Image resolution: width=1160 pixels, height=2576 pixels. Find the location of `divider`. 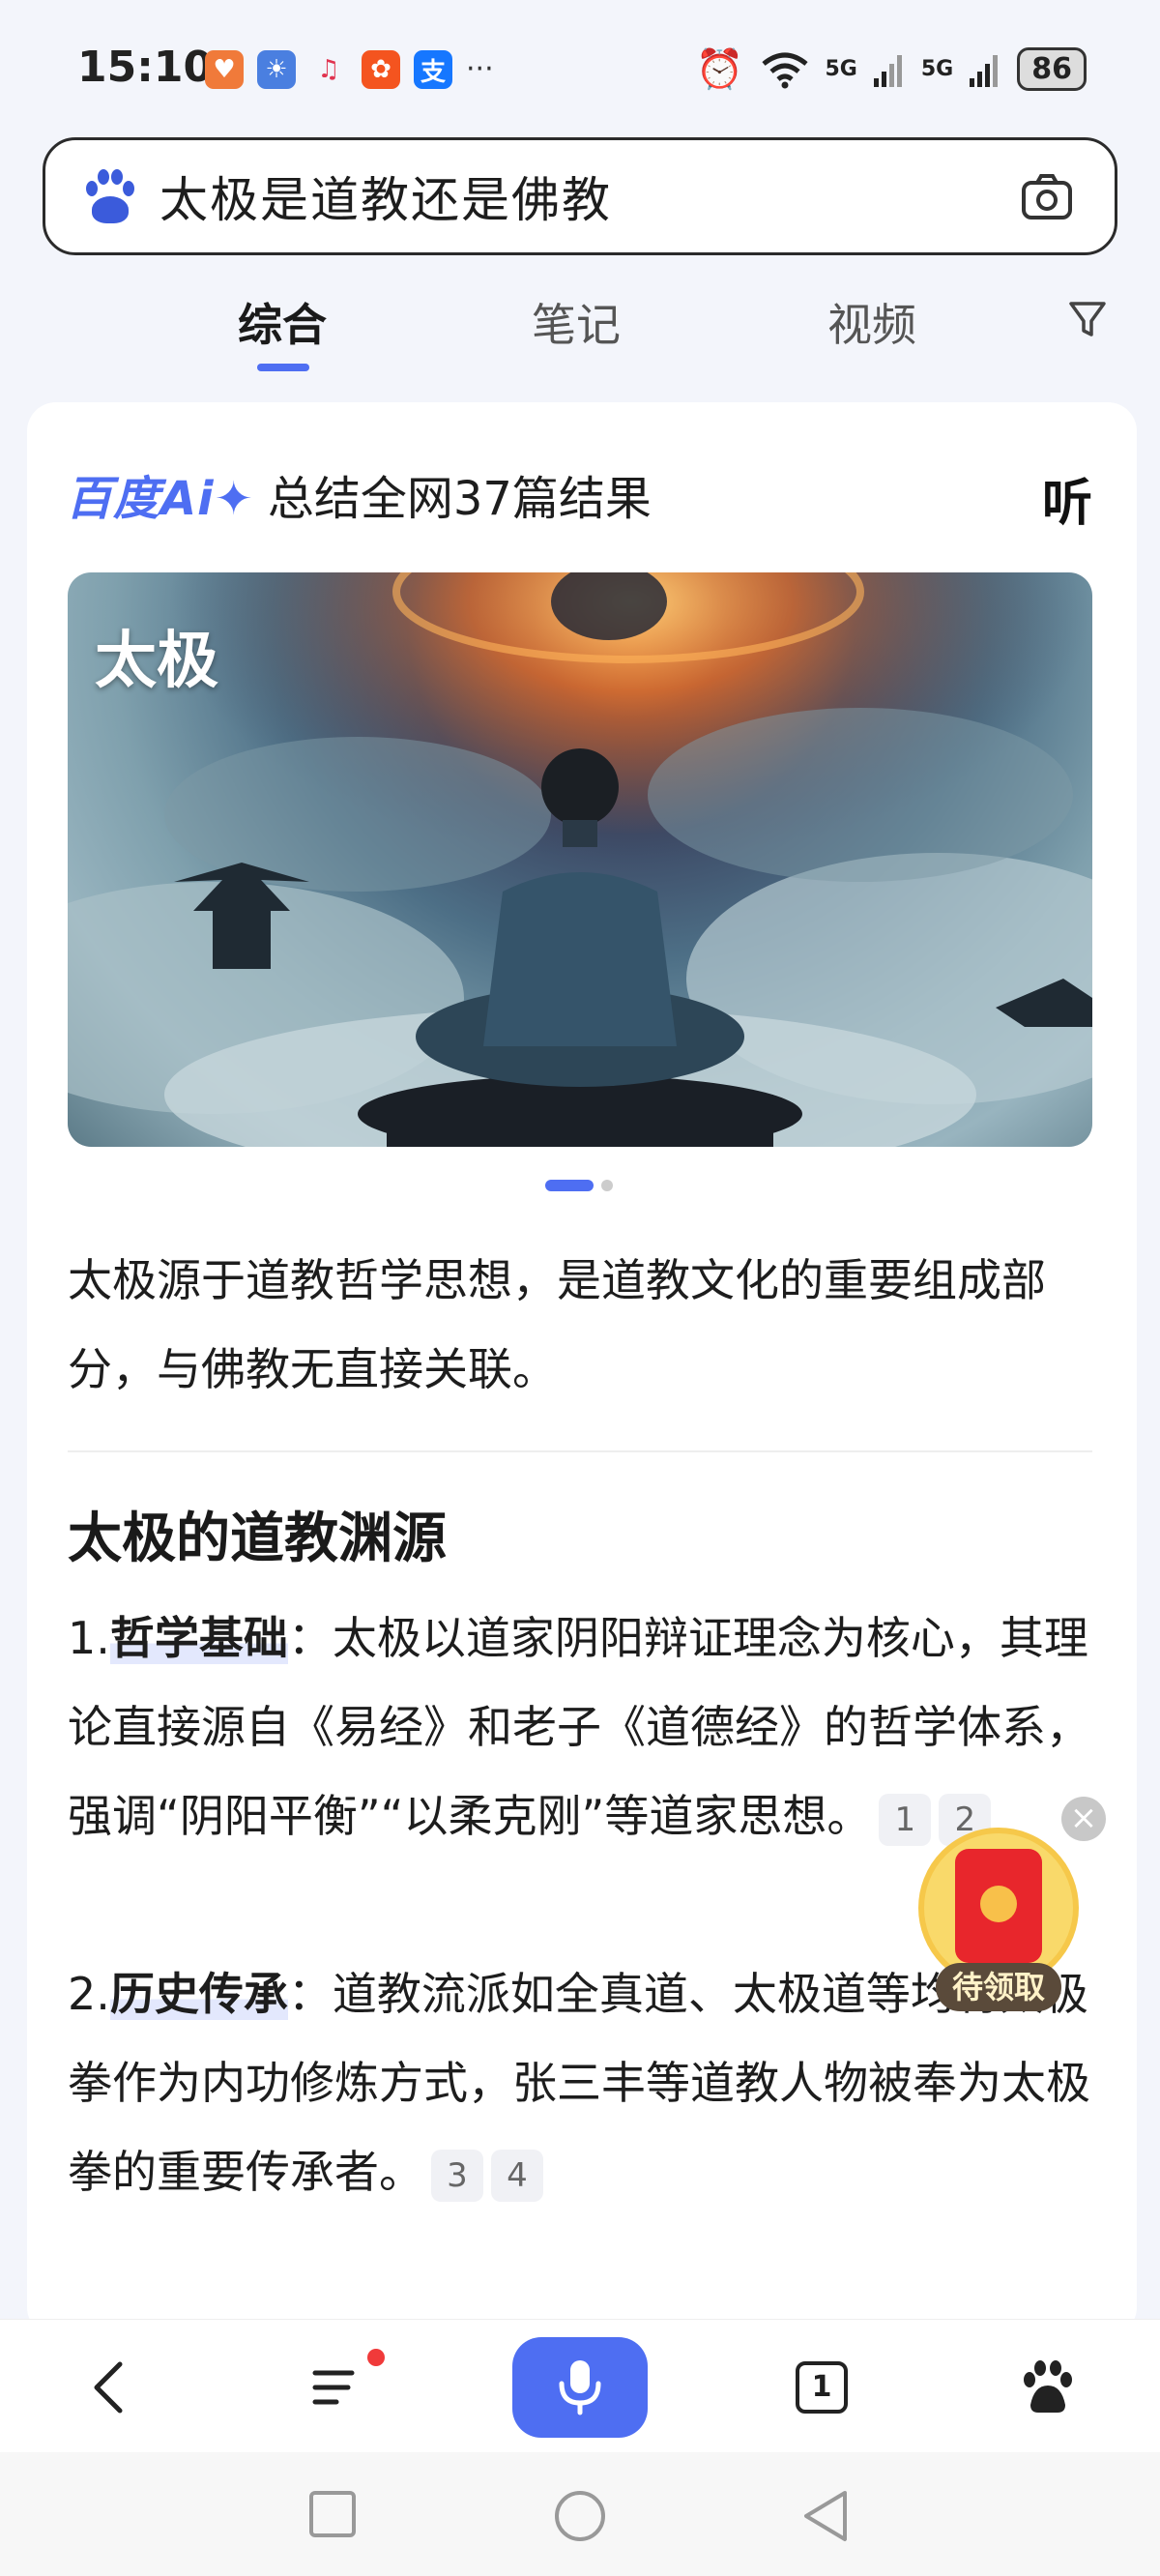

divider is located at coordinates (580, 1451).